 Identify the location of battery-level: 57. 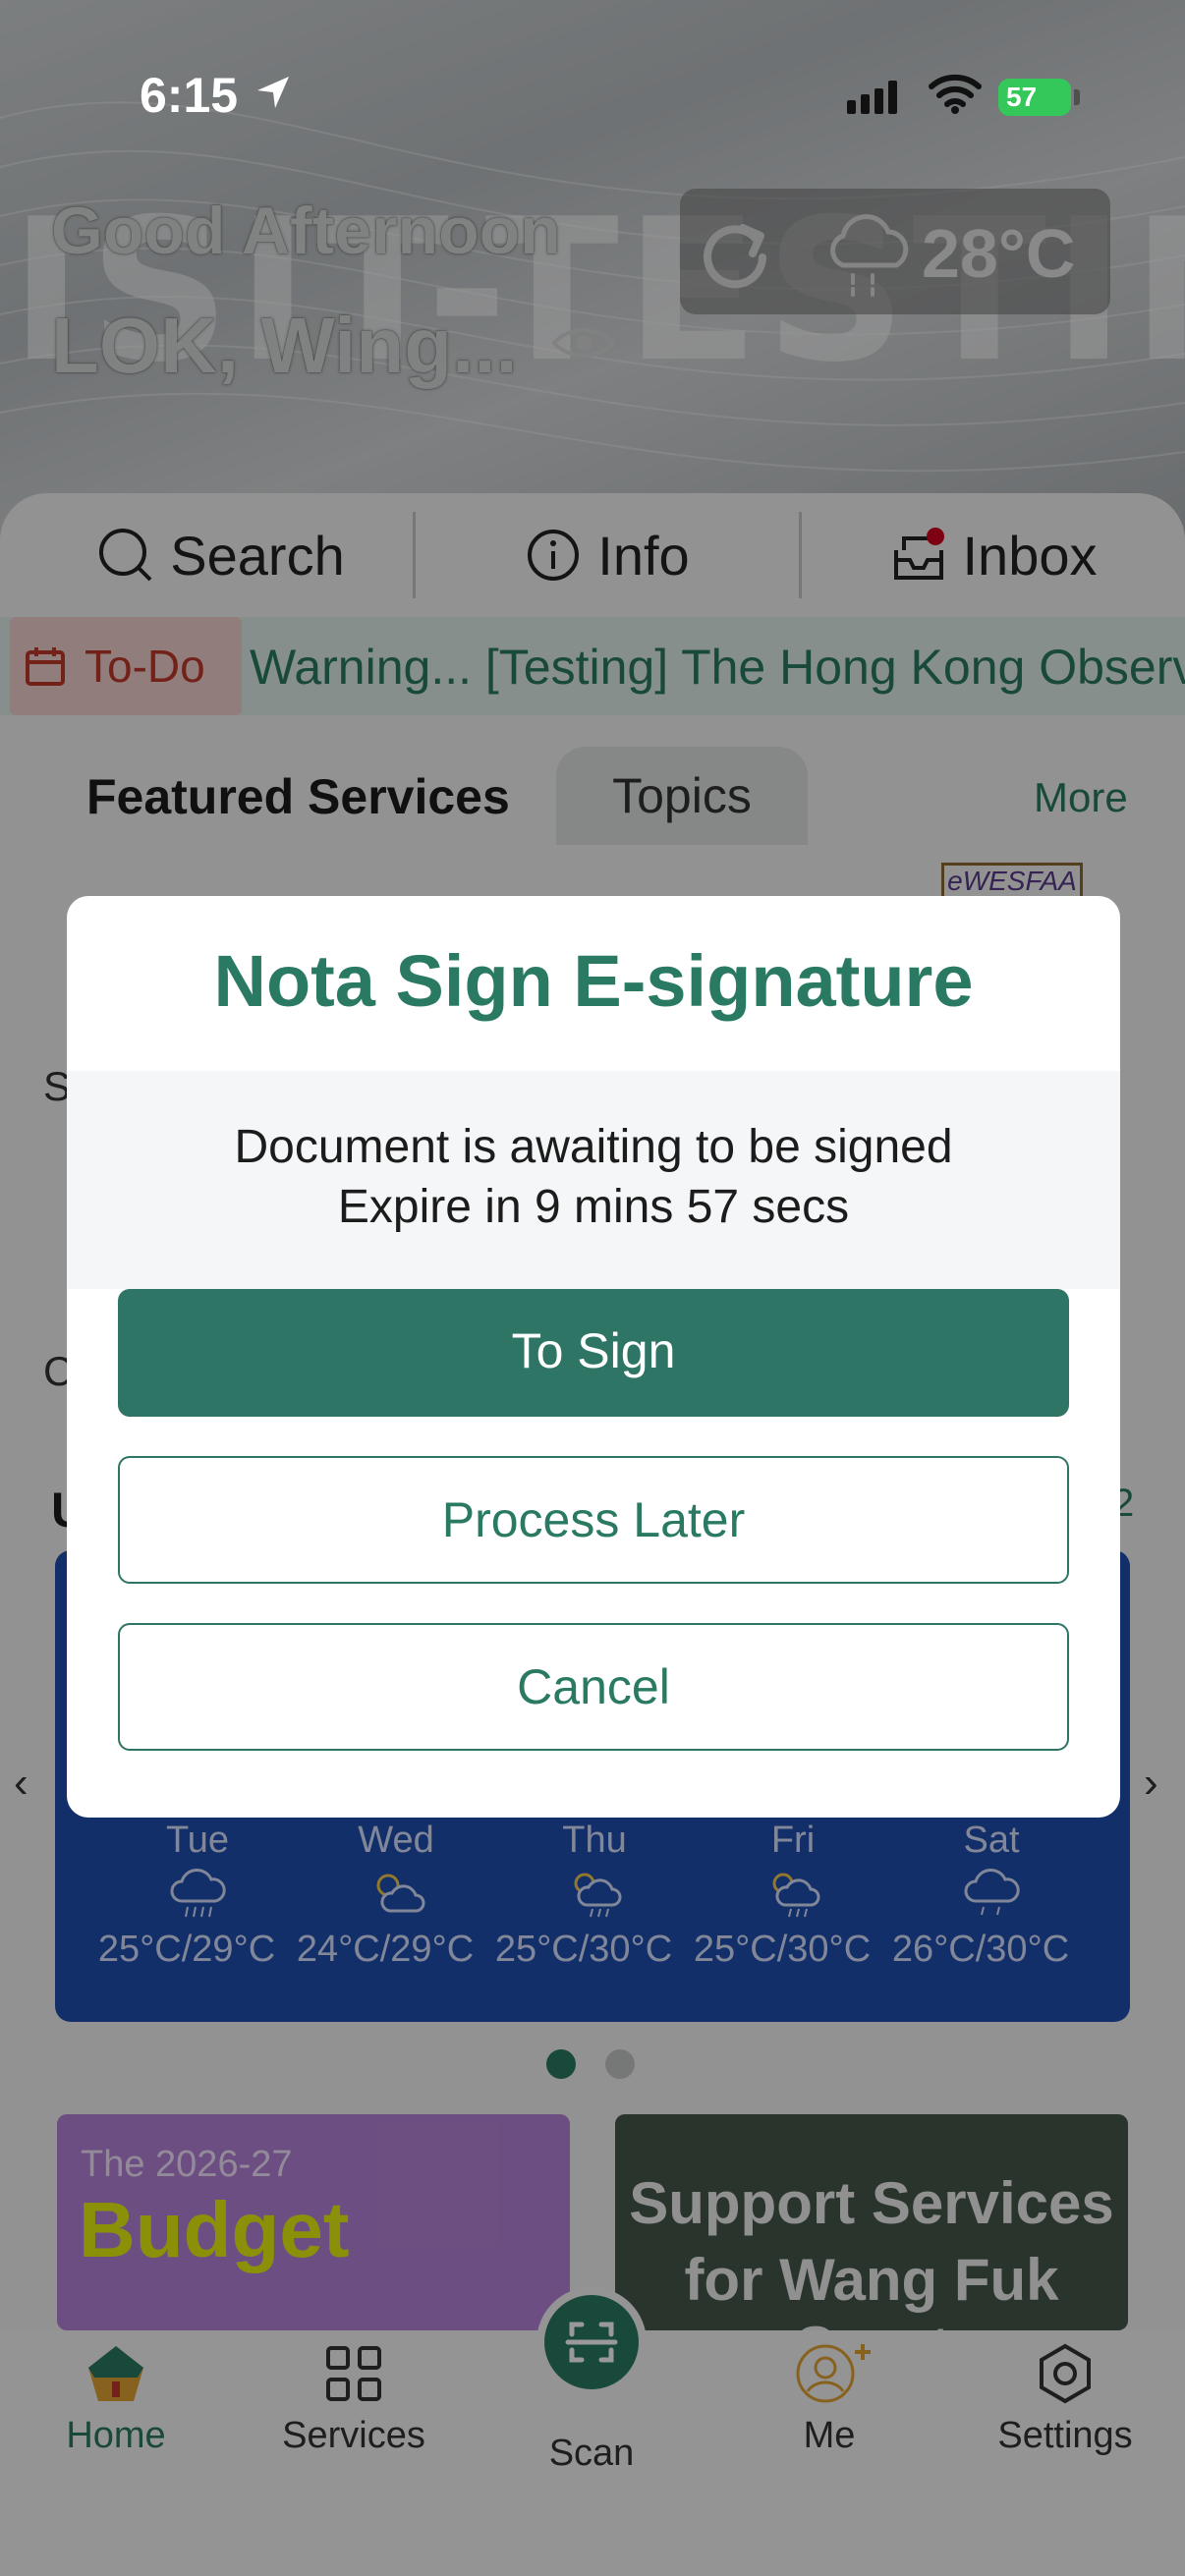
(1034, 97).